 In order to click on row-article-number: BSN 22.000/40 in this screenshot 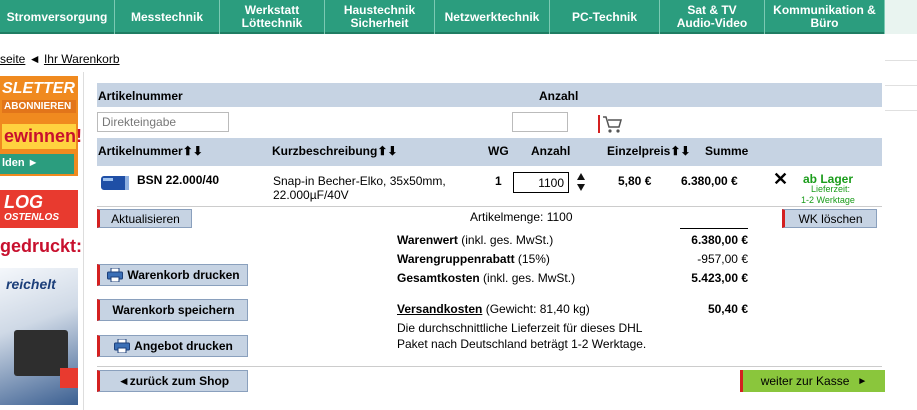, I will do `click(178, 180)`.